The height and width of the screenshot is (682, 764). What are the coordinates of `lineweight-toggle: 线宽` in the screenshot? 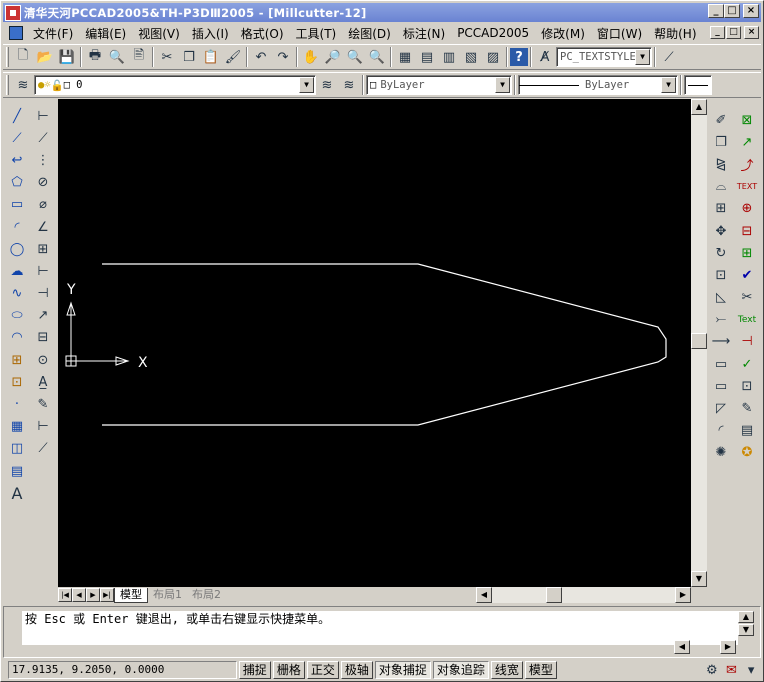 It's located at (506, 670).